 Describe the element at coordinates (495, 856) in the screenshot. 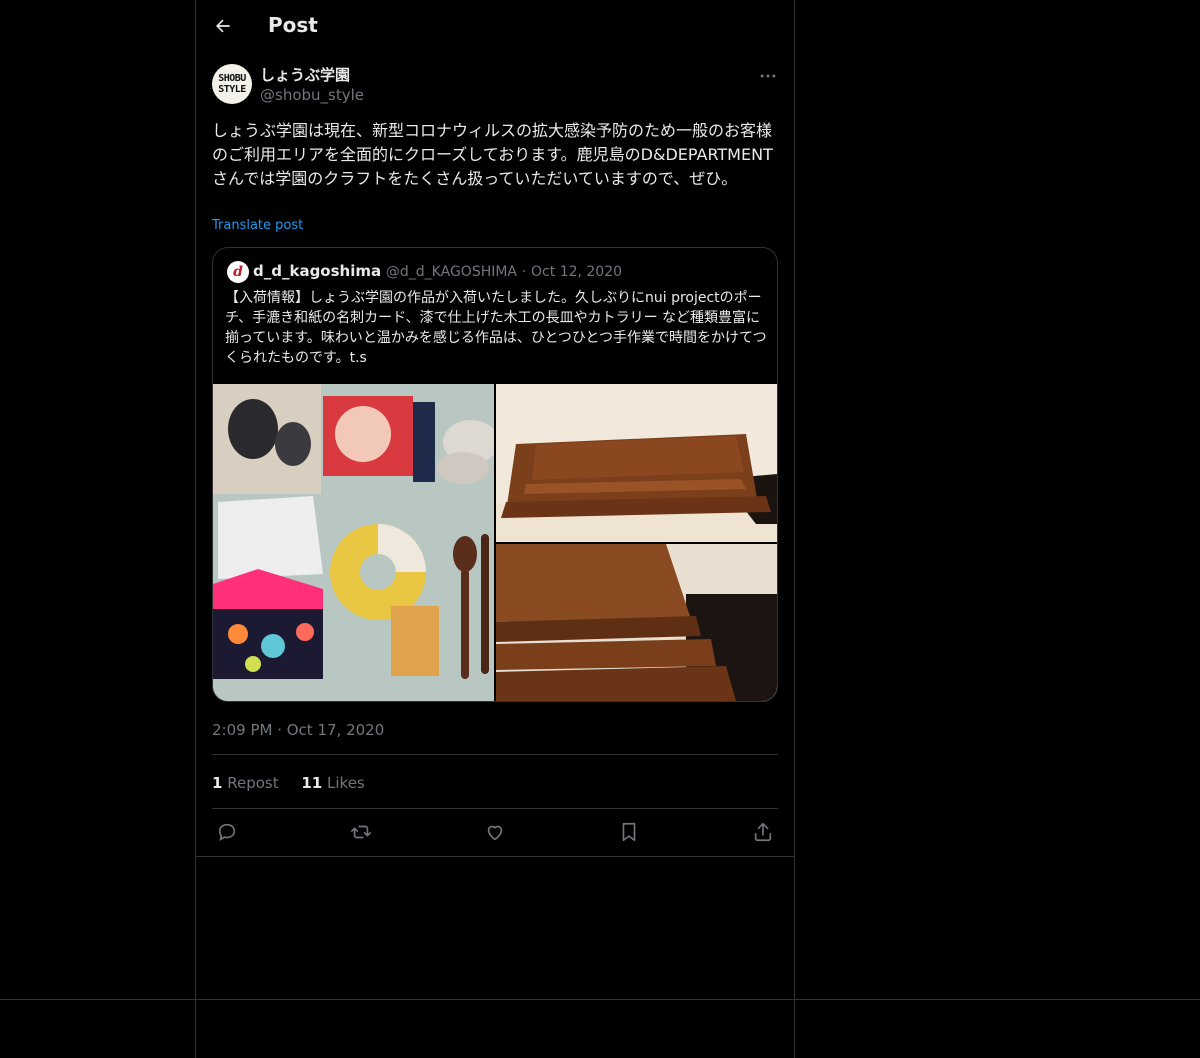

I see `post-bottom-border` at that location.